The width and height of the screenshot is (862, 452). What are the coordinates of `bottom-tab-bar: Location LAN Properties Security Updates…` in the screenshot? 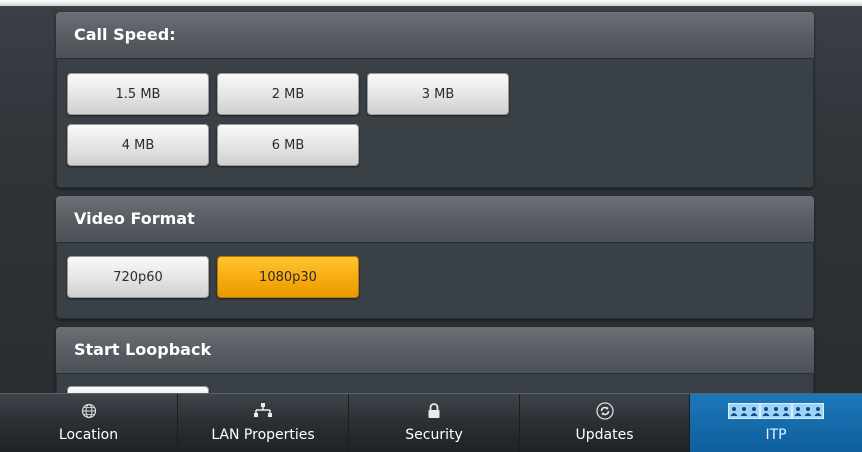 It's located at (431, 422).